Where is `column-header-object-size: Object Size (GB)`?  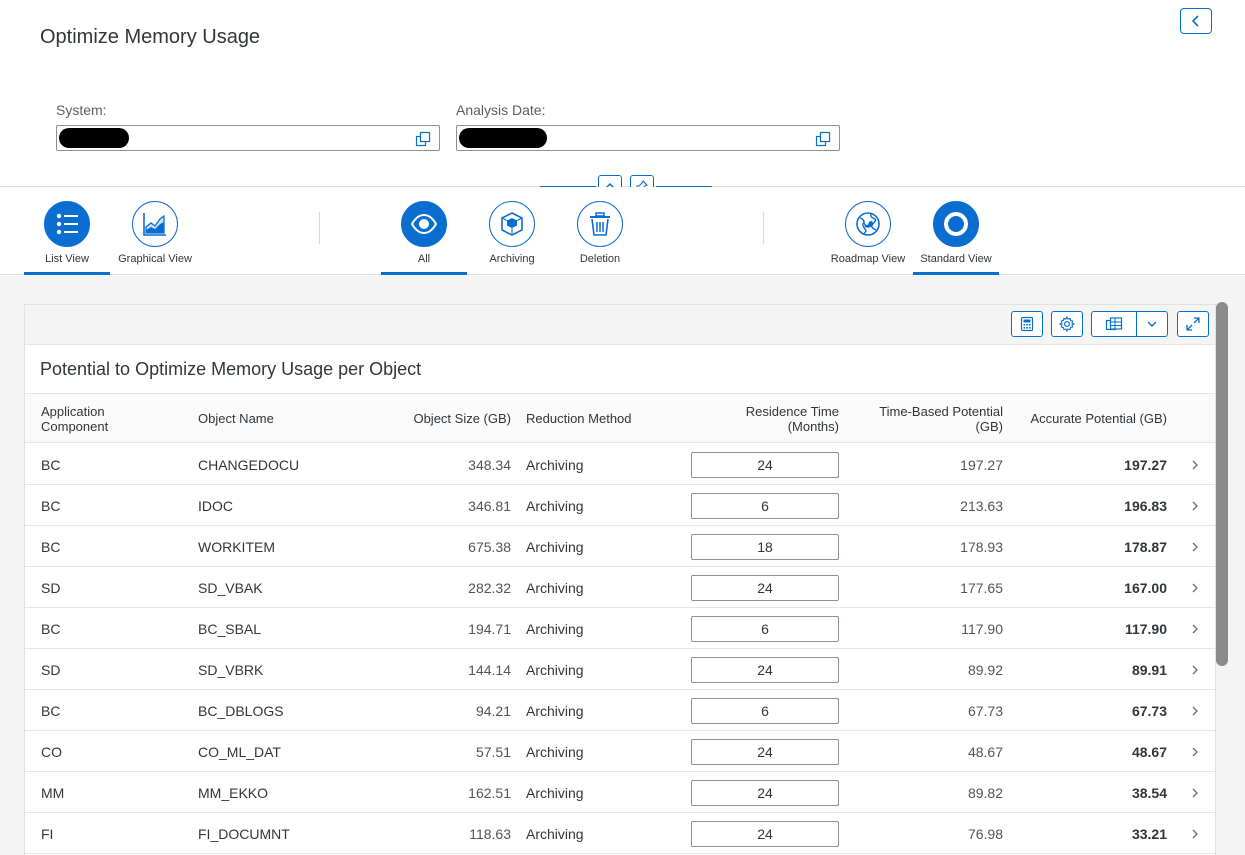 column-header-object-size: Object Size (GB) is located at coordinates (453, 418).